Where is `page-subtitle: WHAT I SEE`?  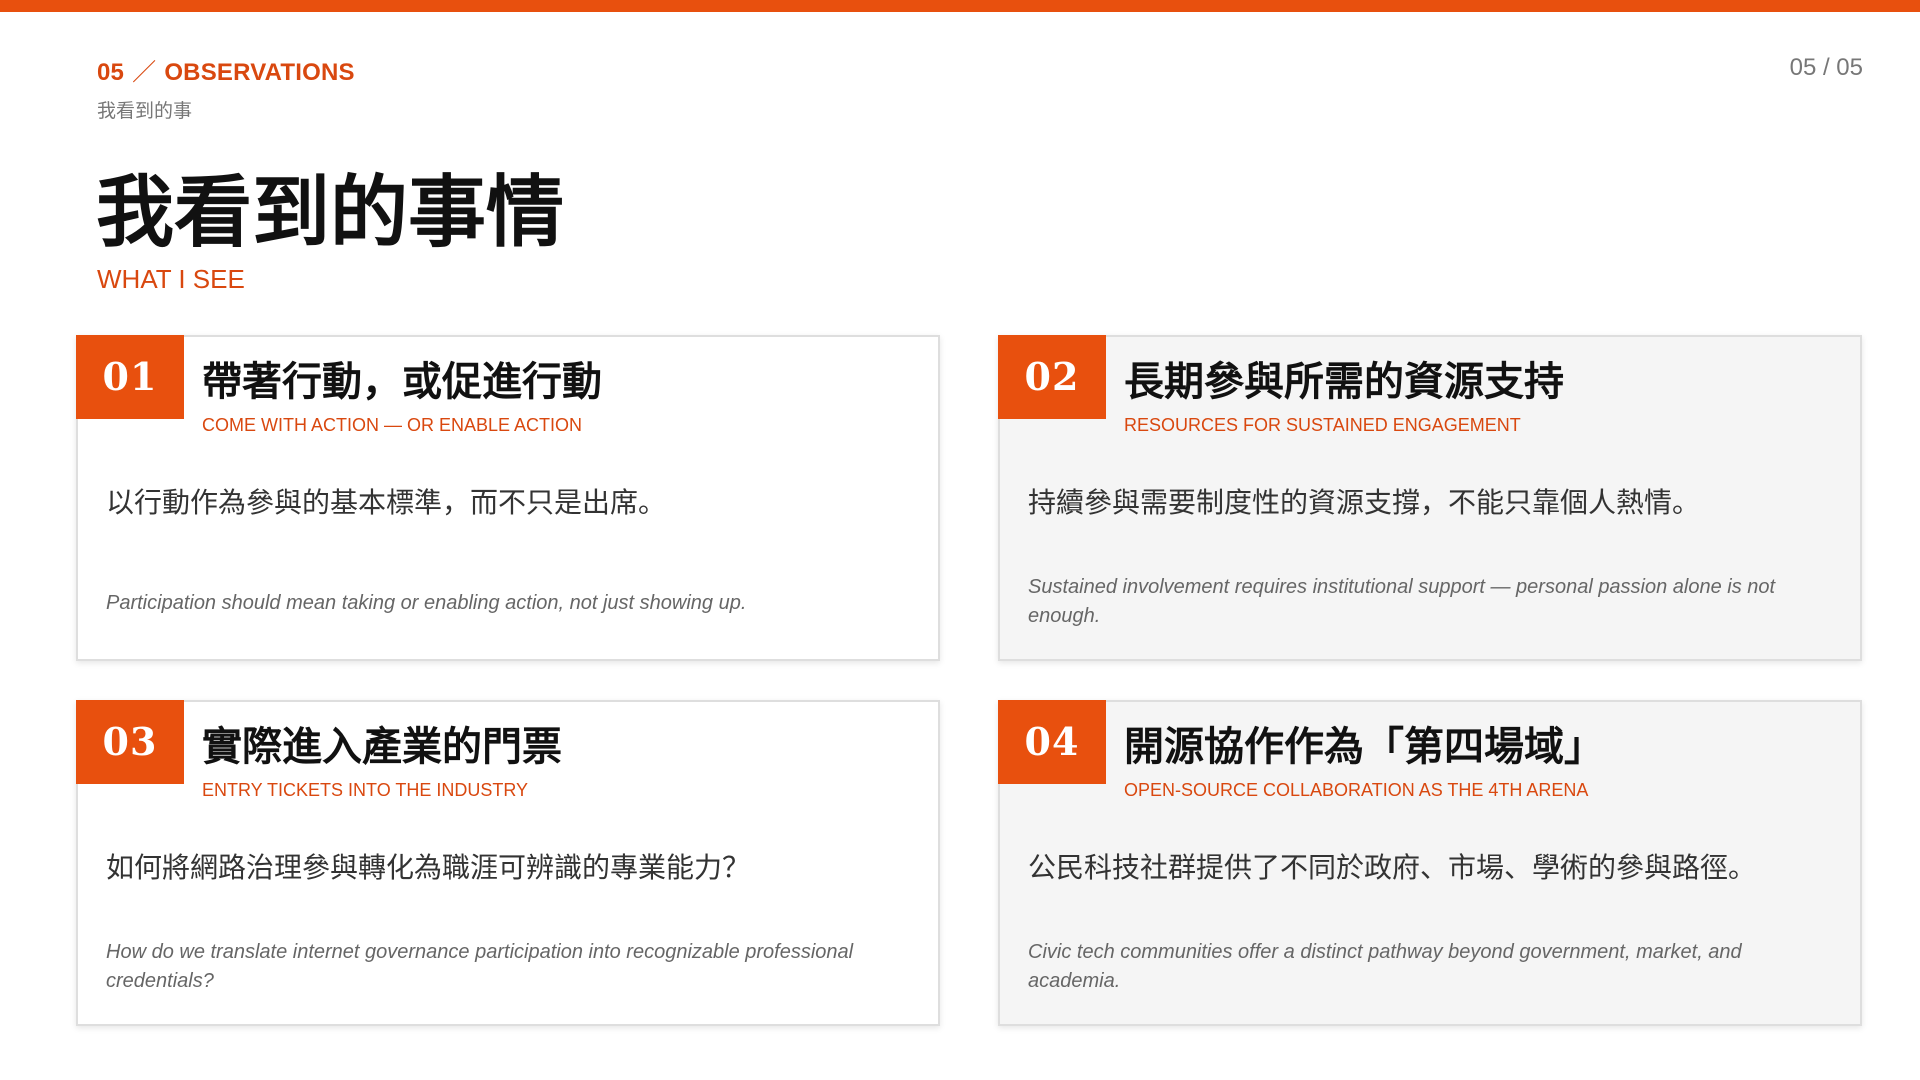 page-subtitle: WHAT I SEE is located at coordinates (171, 279).